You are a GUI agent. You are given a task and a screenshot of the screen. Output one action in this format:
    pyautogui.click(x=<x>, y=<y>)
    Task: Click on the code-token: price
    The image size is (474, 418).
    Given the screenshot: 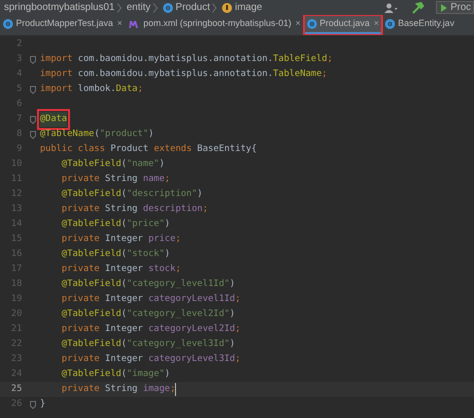 What is the action you would take?
    pyautogui.click(x=162, y=239)
    